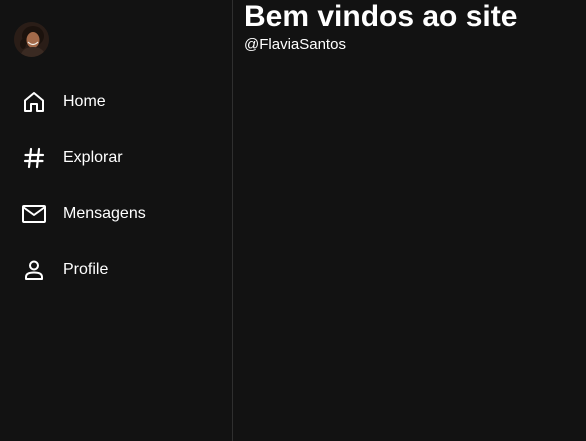 This screenshot has width=586, height=441. Describe the element at coordinates (116, 270) in the screenshot. I see `sidebar-item-profile: Profile` at that location.